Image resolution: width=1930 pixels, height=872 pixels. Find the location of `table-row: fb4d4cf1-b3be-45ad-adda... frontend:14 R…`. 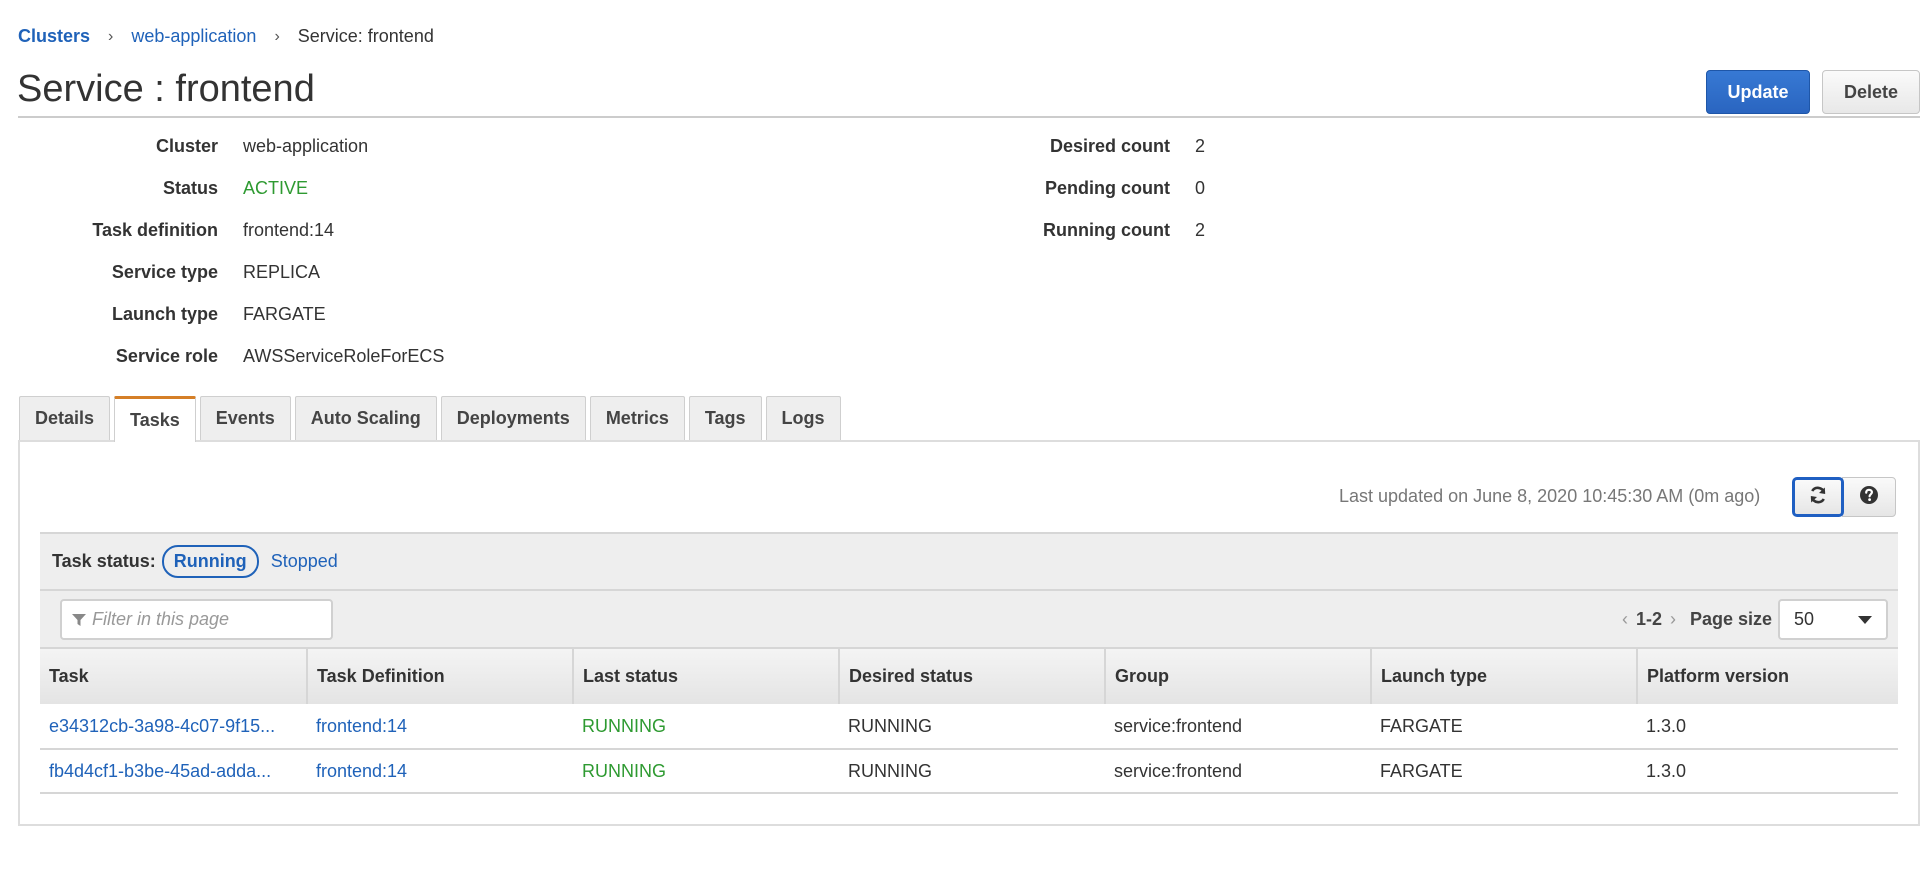

table-row: fb4d4cf1-b3be-45ad-adda... frontend:14 R… is located at coordinates (969, 771).